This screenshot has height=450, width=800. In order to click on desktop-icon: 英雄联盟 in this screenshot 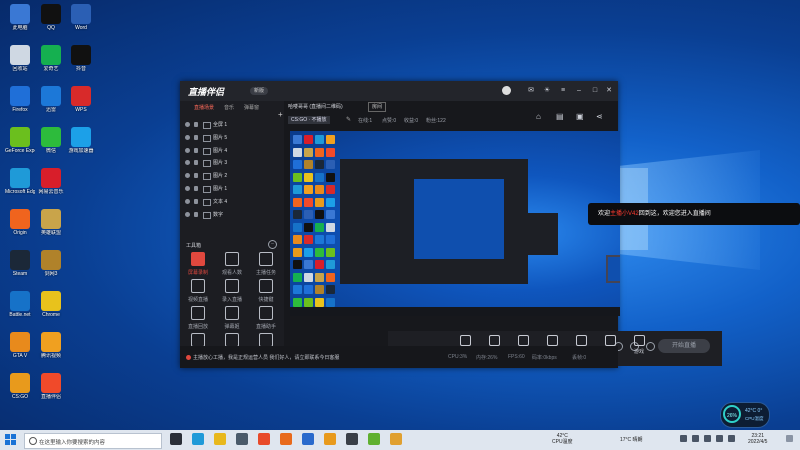, I will do `click(51, 222)`.